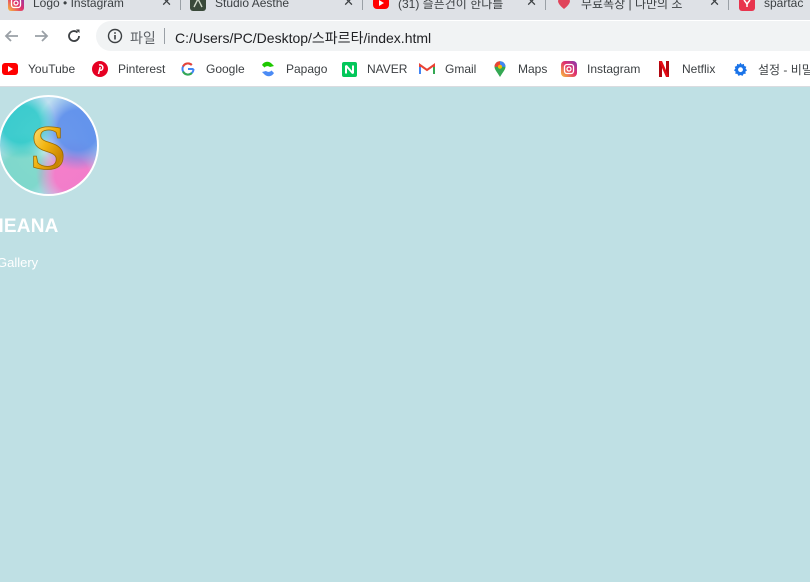 The image size is (810, 582). I want to click on bookmark-label: Papago, so click(307, 69).